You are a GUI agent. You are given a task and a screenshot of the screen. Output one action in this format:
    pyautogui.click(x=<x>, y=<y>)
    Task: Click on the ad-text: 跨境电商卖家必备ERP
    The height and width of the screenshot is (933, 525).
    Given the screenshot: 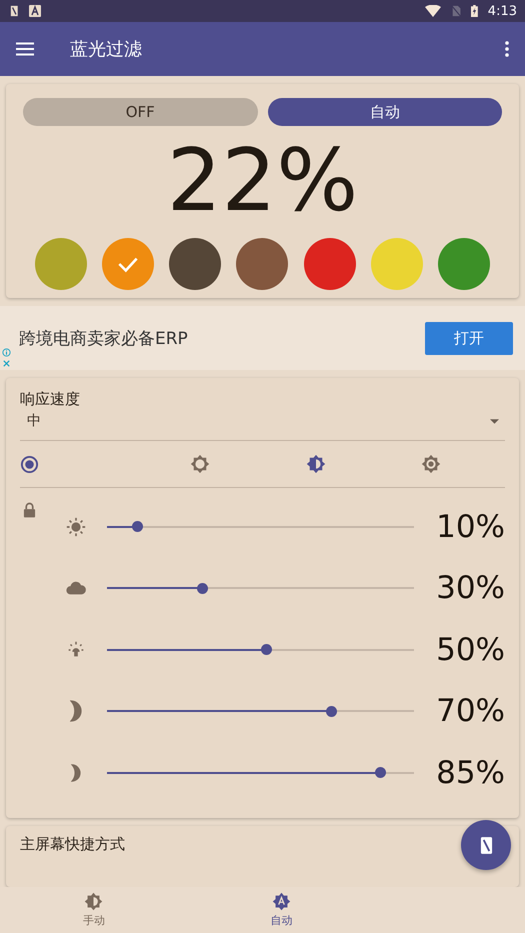 What is the action you would take?
    pyautogui.click(x=104, y=339)
    